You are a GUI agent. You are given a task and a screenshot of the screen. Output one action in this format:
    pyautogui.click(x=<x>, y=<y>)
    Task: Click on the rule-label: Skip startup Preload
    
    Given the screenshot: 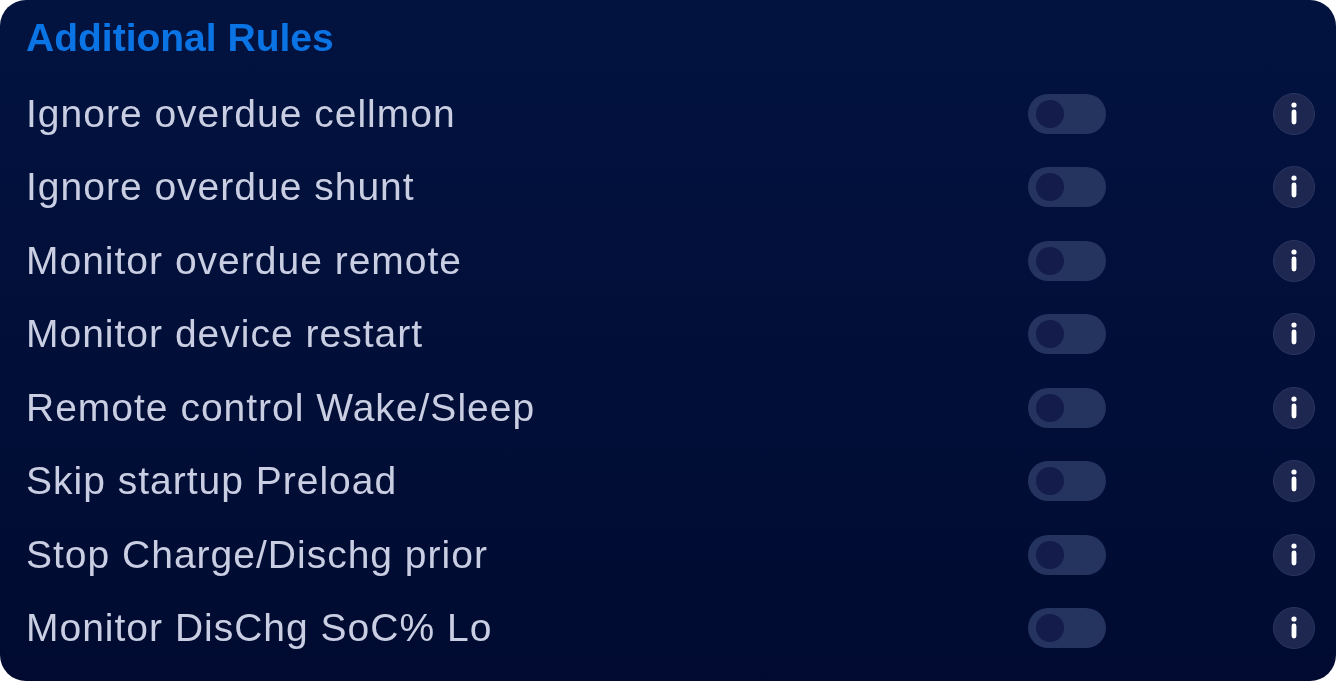 What is the action you would take?
    pyautogui.click(x=212, y=481)
    